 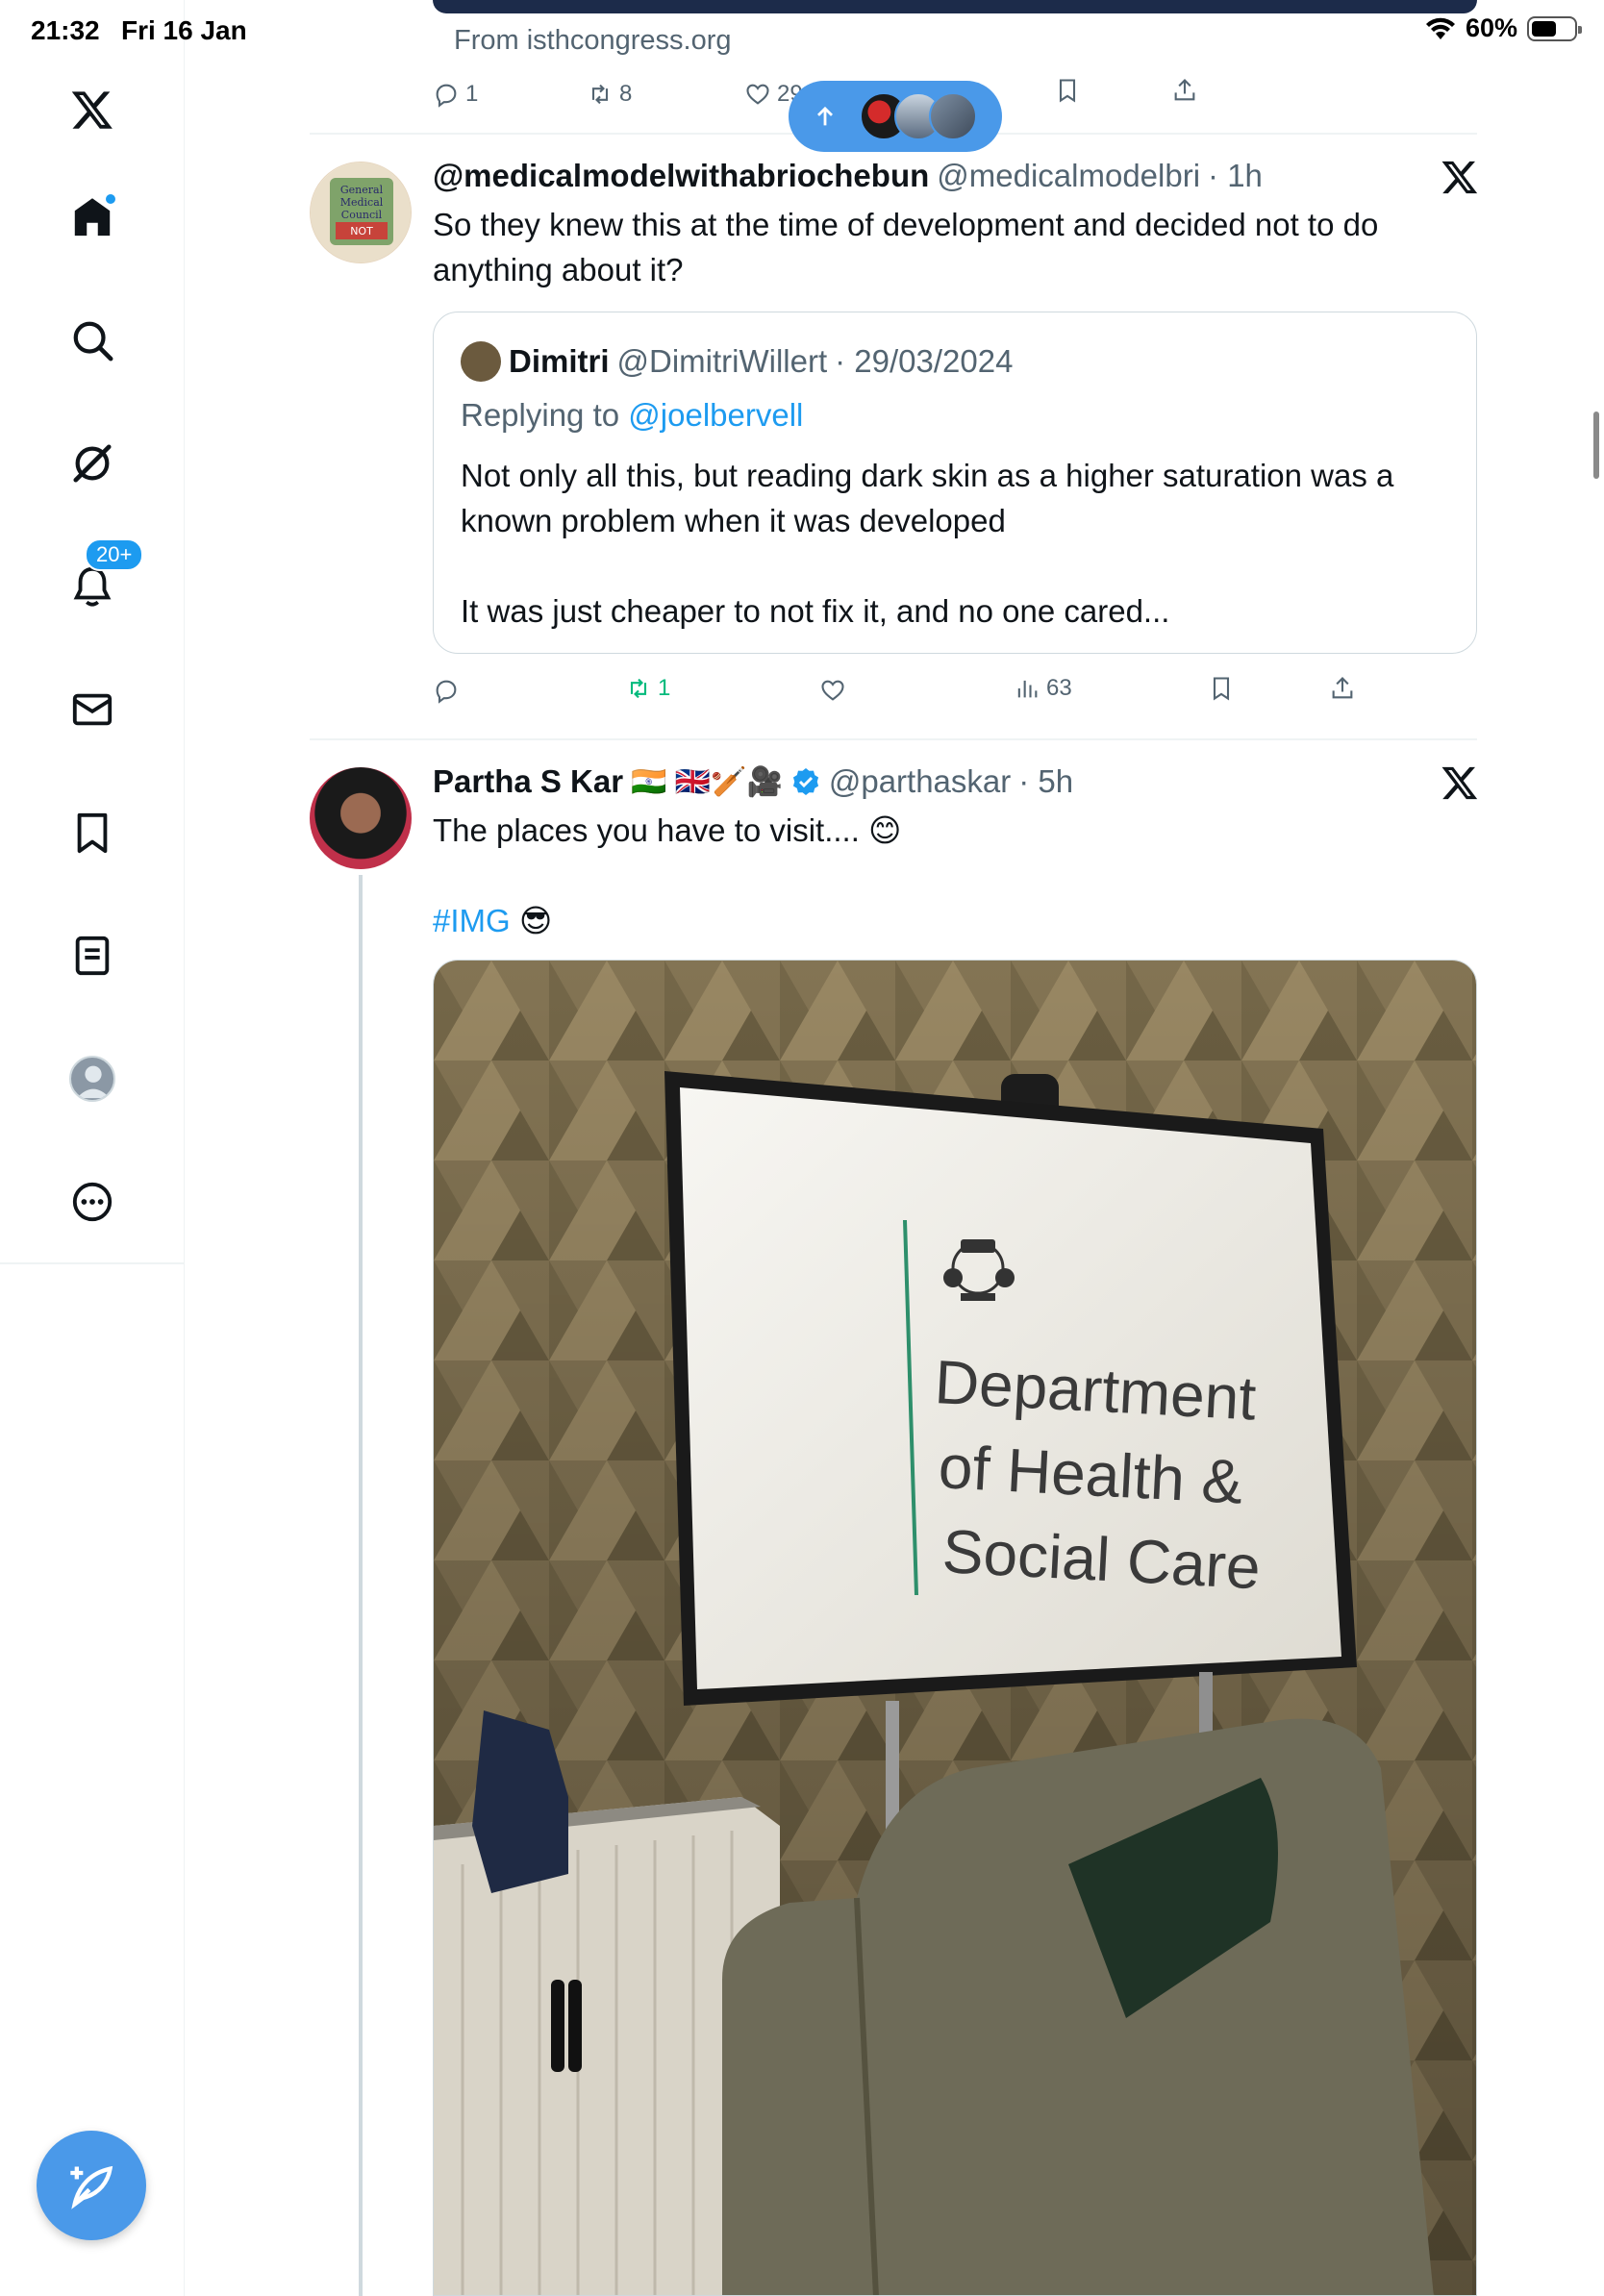 What do you see at coordinates (626, 94) in the screenshot?
I see `repost-count: 8` at bounding box center [626, 94].